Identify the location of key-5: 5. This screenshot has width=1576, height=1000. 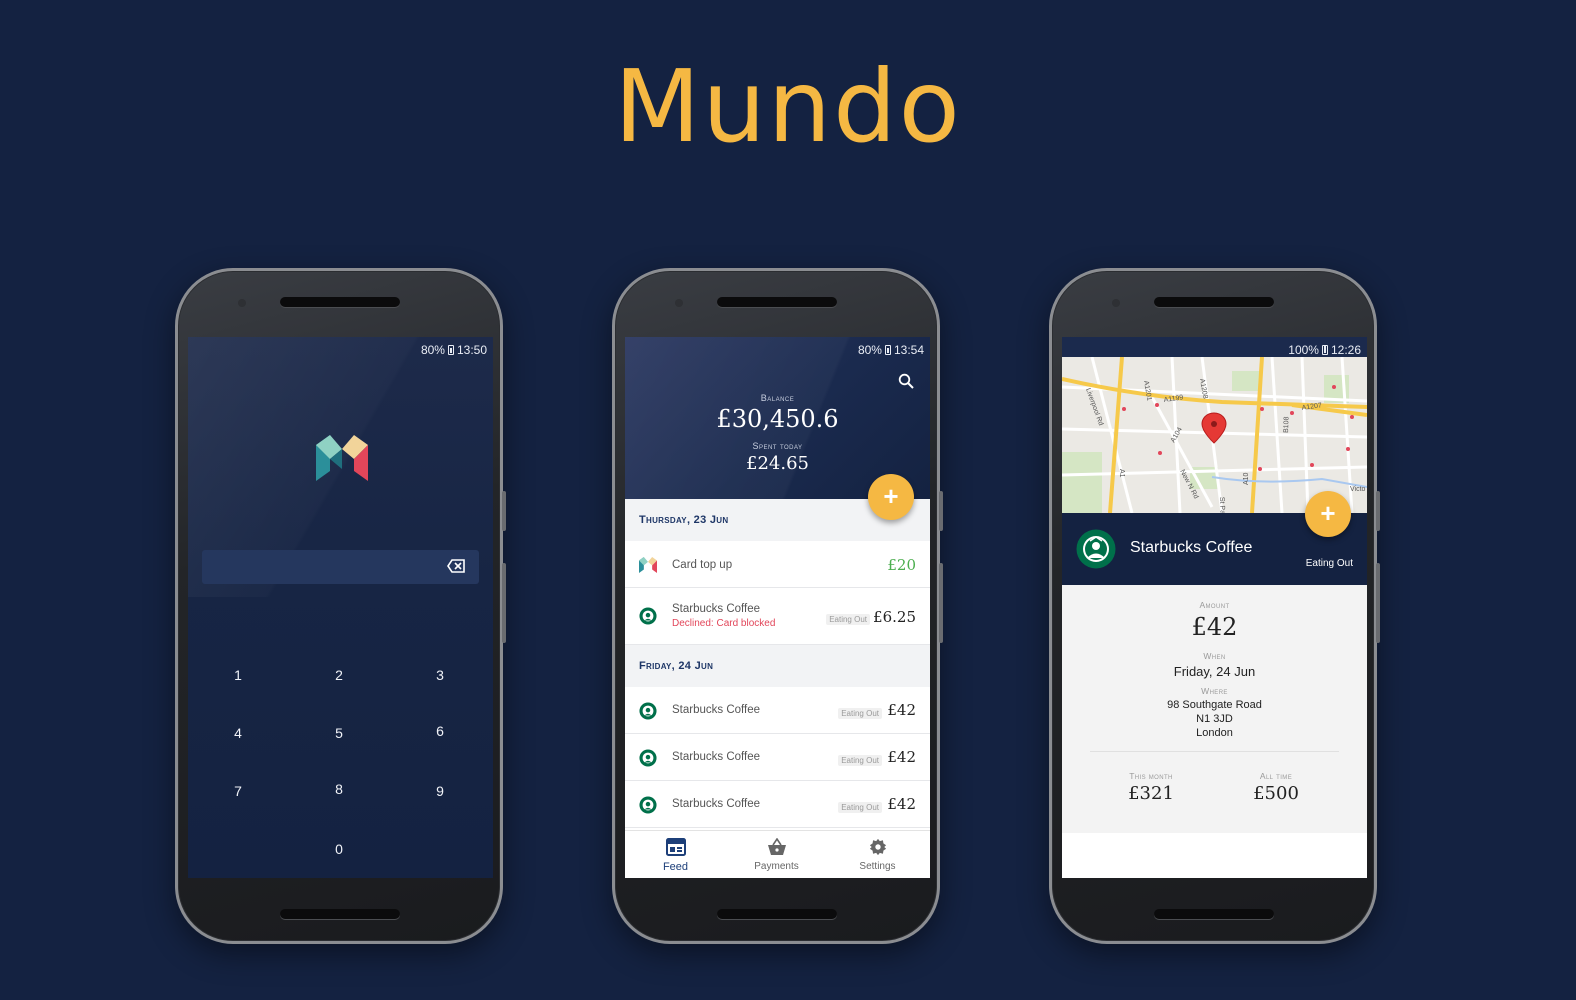
(339, 733).